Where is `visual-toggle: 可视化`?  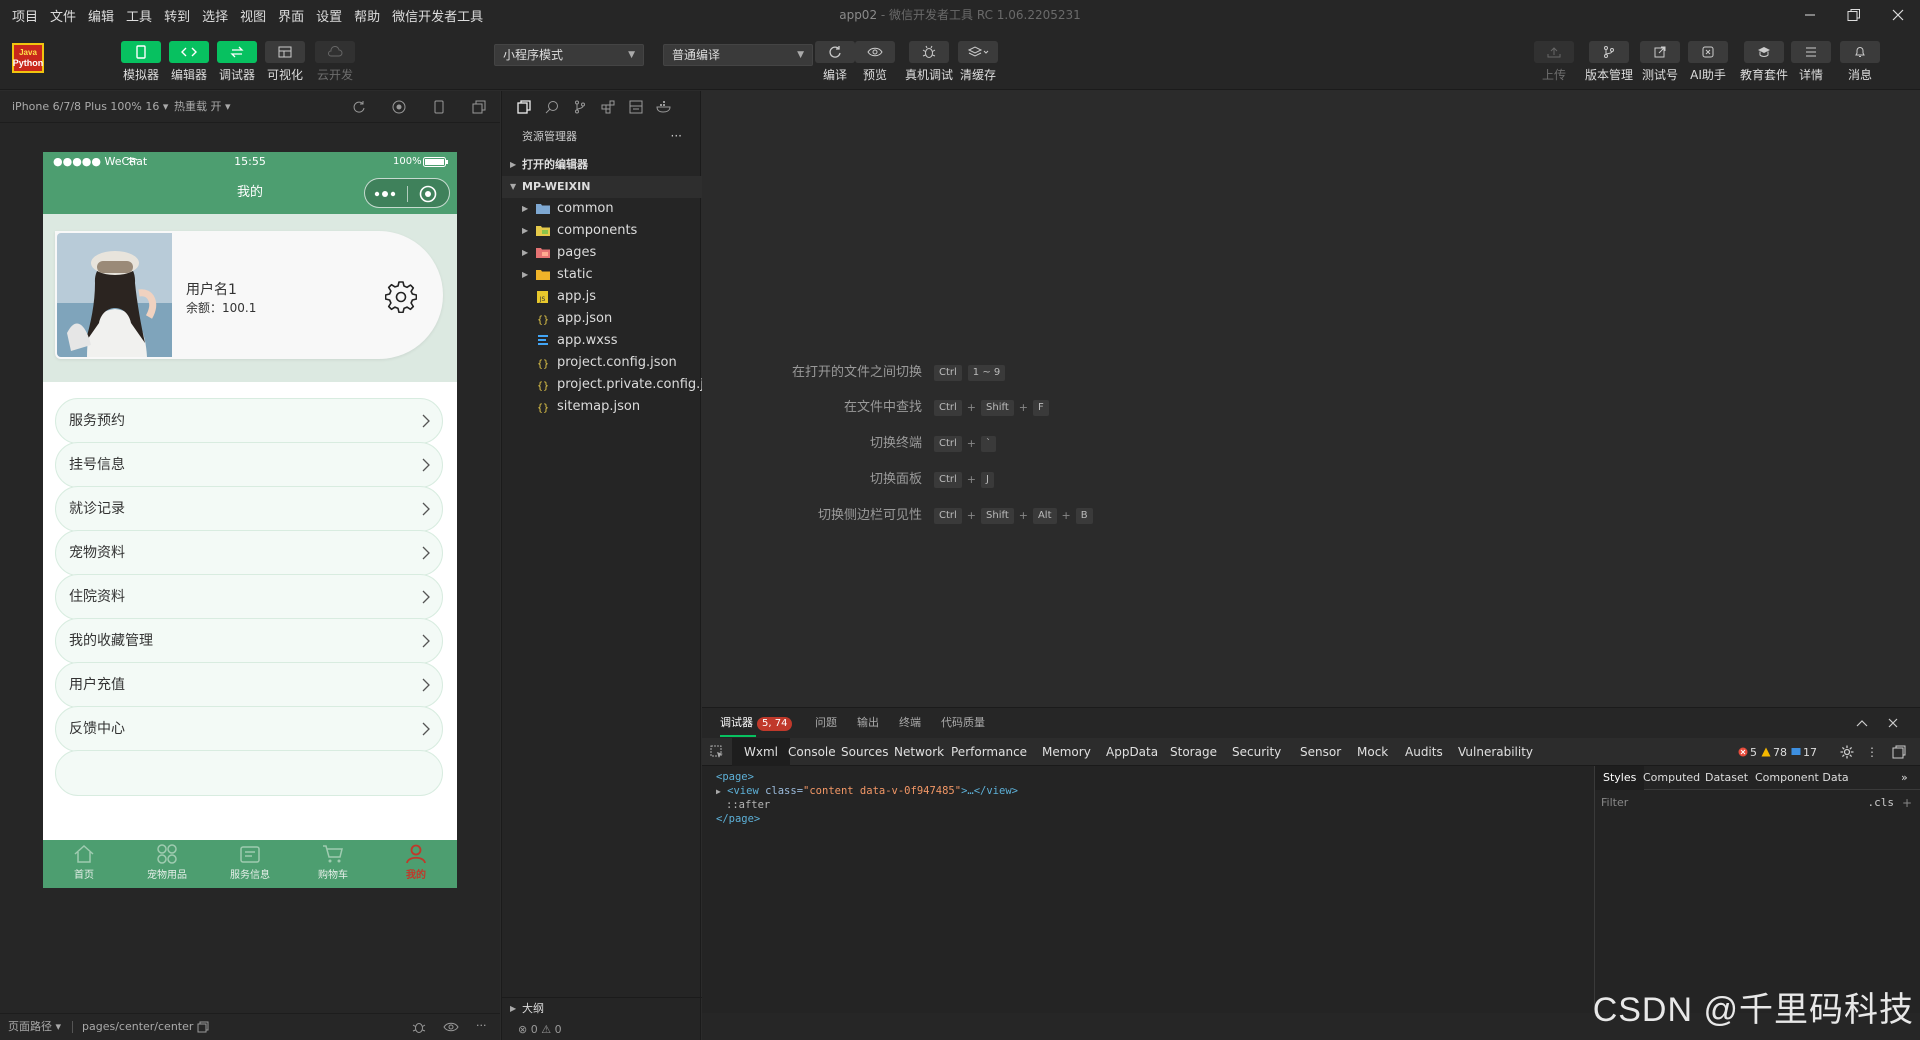 visual-toggle: 可视化 is located at coordinates (285, 62).